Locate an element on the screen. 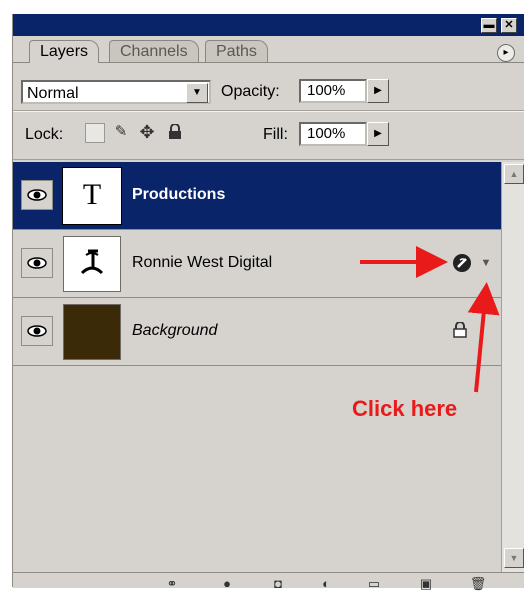 Image resolution: width=524 pixels, height=591 pixels. annotation-click-here: Click here is located at coordinates (405, 408).